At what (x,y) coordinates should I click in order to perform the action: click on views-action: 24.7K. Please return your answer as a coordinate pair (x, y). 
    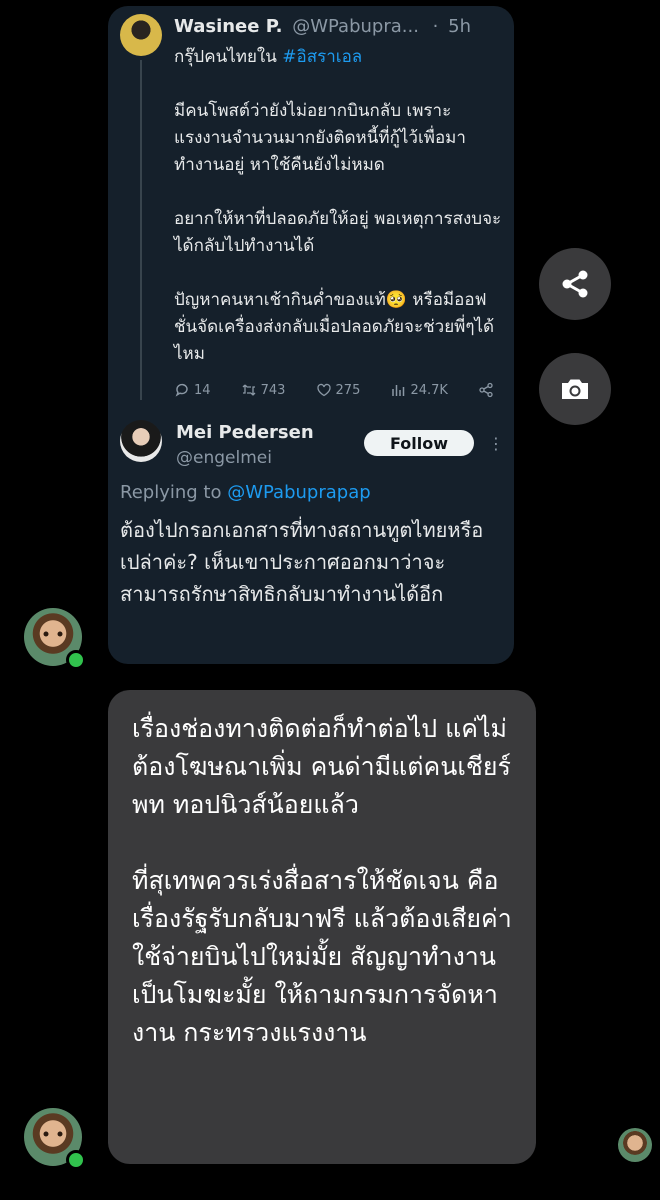
    Looking at the image, I should click on (419, 390).